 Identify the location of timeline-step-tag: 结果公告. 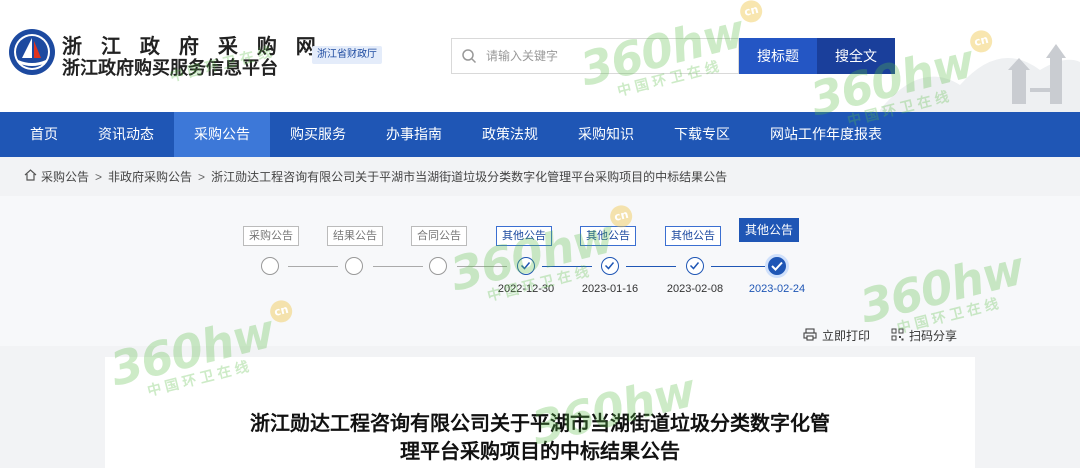
(355, 236).